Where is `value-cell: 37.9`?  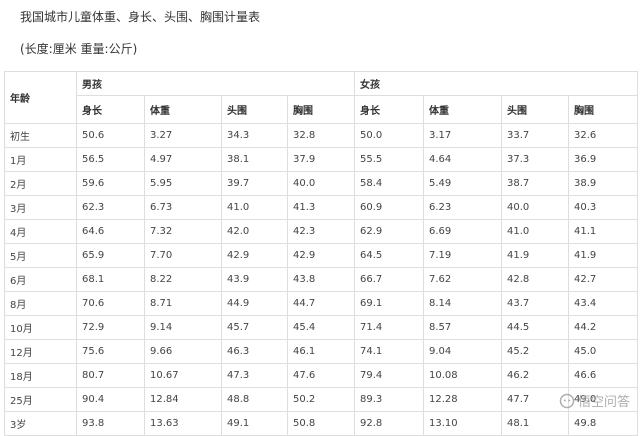 value-cell: 37.9 is located at coordinates (321, 159).